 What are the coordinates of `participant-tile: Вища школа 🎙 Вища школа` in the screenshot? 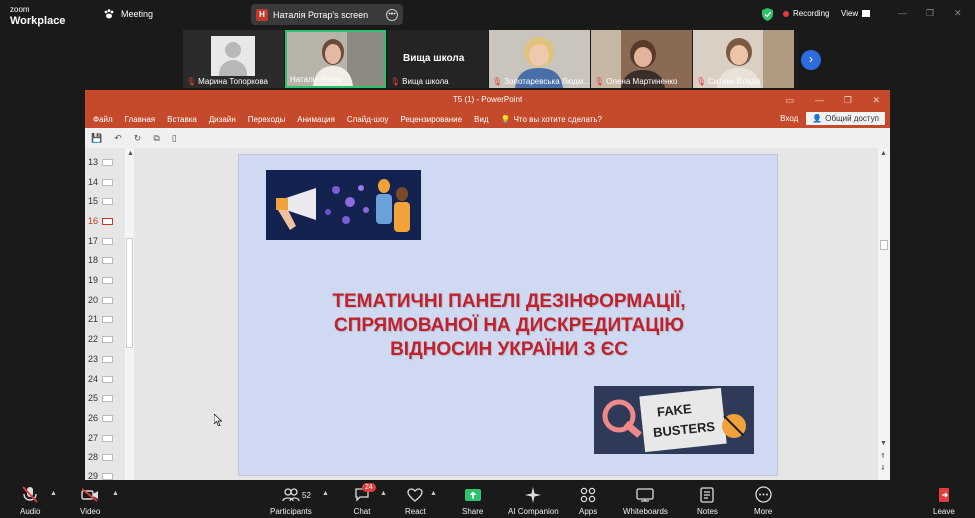 It's located at (437, 59).